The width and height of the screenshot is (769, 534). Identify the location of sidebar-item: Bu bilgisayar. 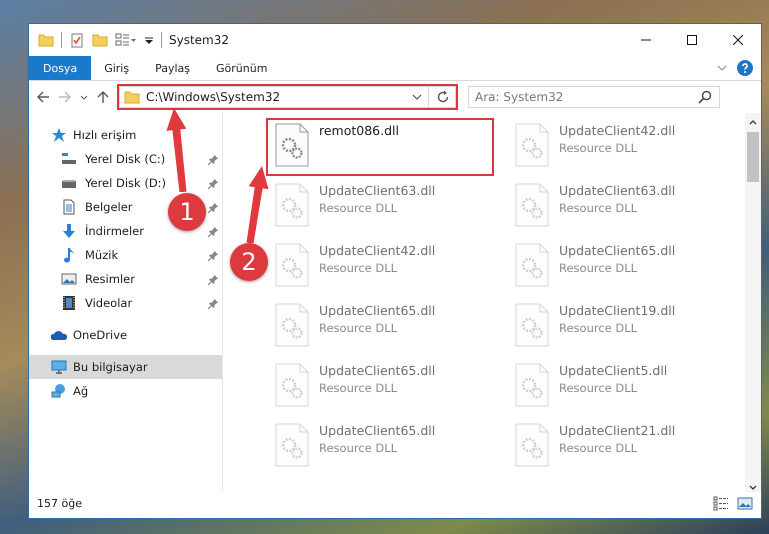
(99, 367).